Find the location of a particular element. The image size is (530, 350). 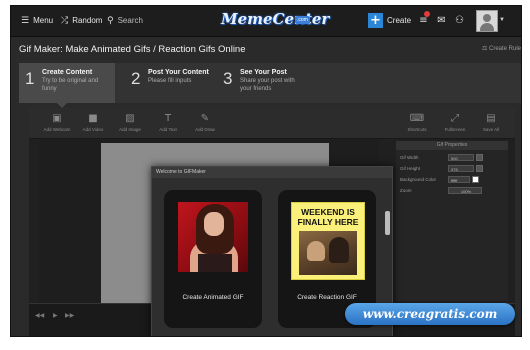

play-icon: ▶ is located at coordinates (55, 315).